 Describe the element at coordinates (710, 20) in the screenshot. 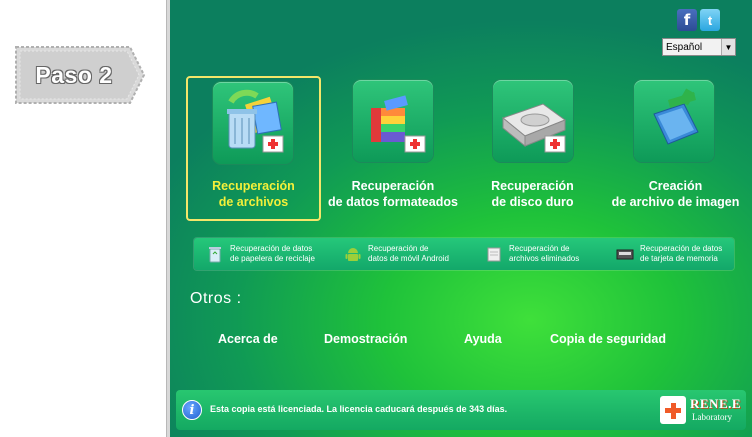

I see `twitter-icon: t` at that location.